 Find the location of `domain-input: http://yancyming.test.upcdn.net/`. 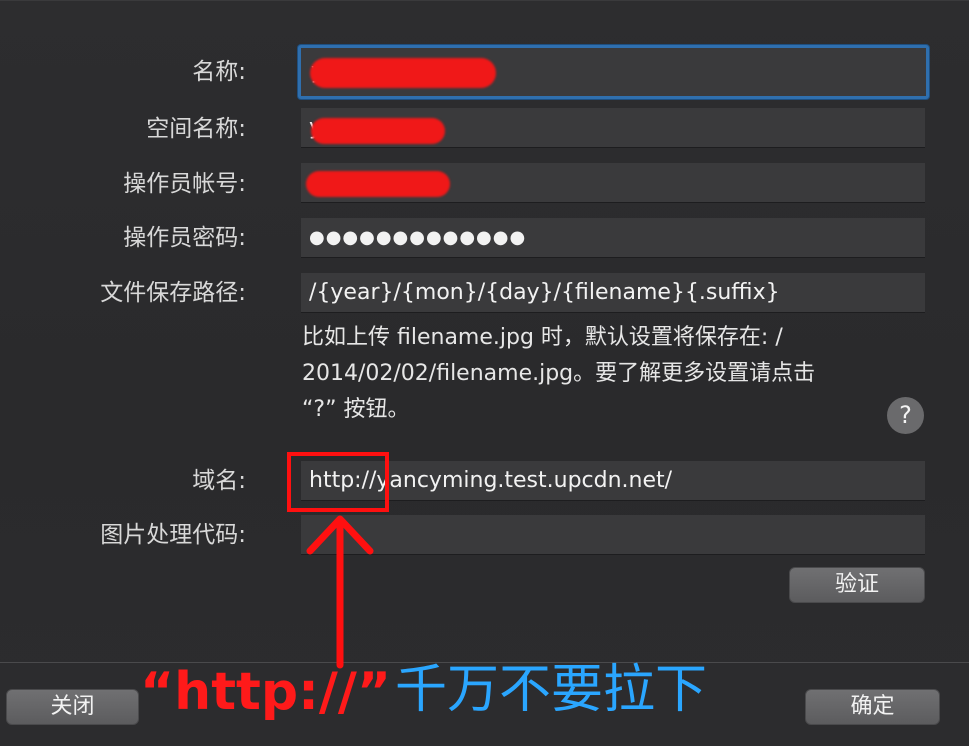

domain-input: http://yancyming.test.upcdn.net/ is located at coordinates (613, 481).